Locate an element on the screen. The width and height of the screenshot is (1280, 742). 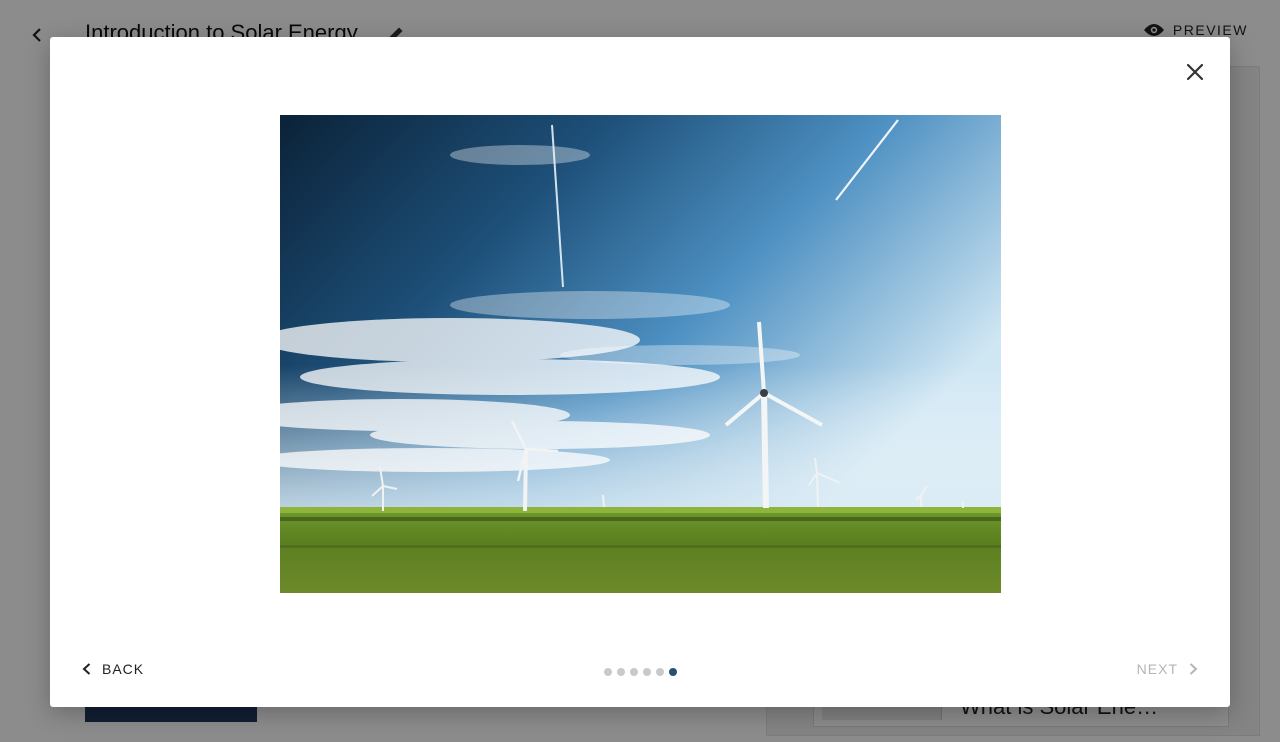
chevron-left-icon is located at coordinates (86, 669).